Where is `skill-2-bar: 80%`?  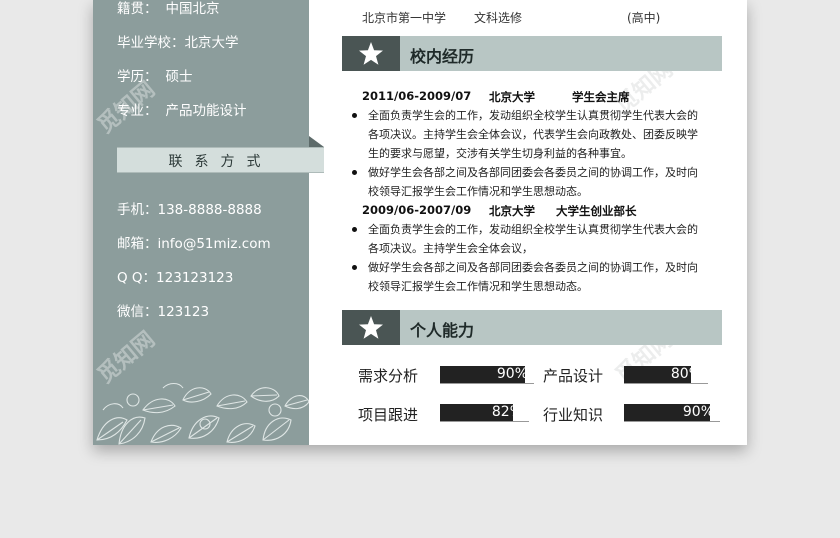
skill-2-bar: 80% is located at coordinates (666, 375).